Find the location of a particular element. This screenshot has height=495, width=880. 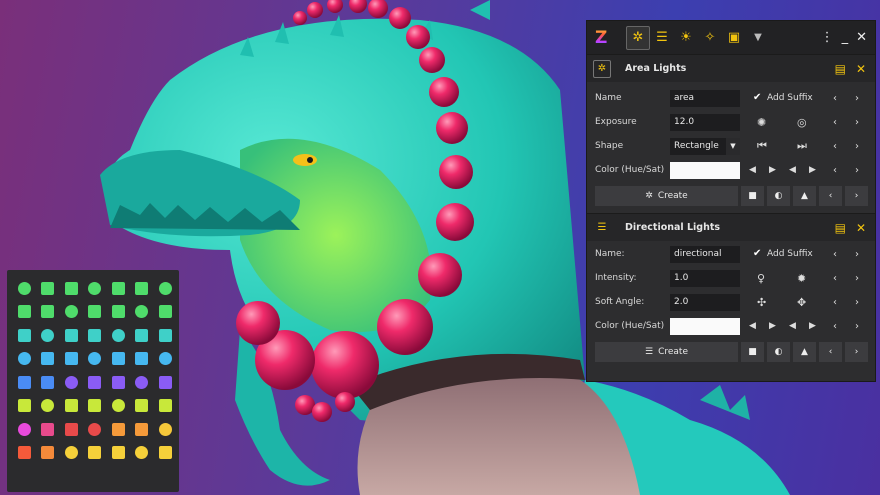

camera-icon: ■ is located at coordinates (752, 196).